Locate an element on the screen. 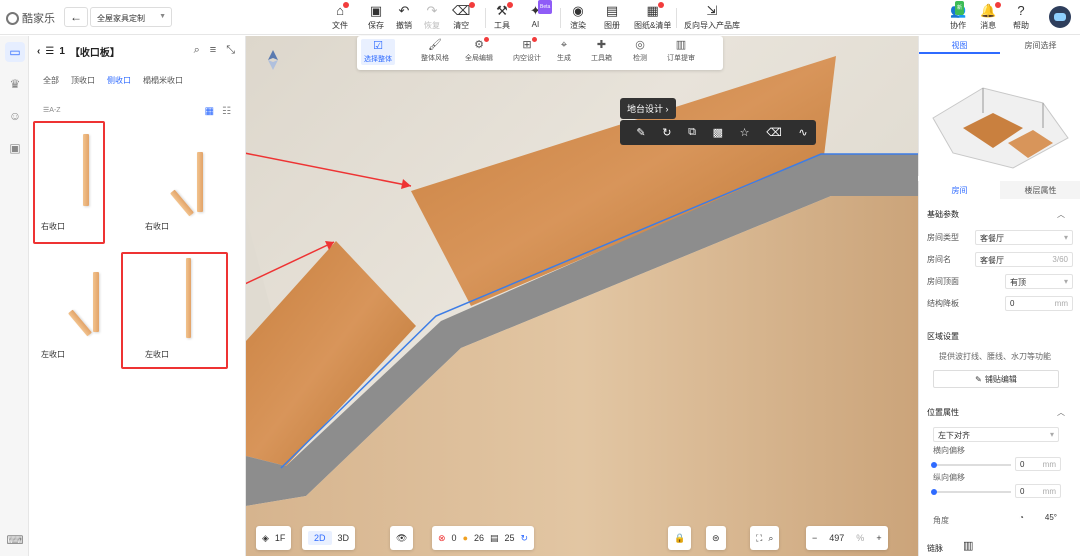  overall-style-button: 🖌 整体风格 is located at coordinates (435, 51).